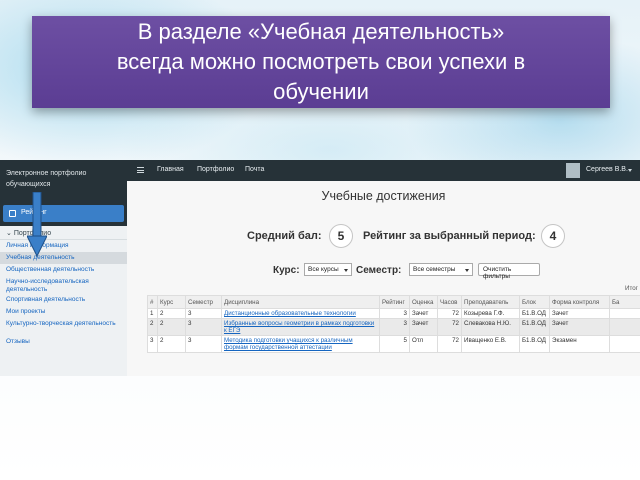 The image size is (640, 480). I want to click on slide-title-line-2: всегда можно посмотреть свои успехи в, so click(321, 61).